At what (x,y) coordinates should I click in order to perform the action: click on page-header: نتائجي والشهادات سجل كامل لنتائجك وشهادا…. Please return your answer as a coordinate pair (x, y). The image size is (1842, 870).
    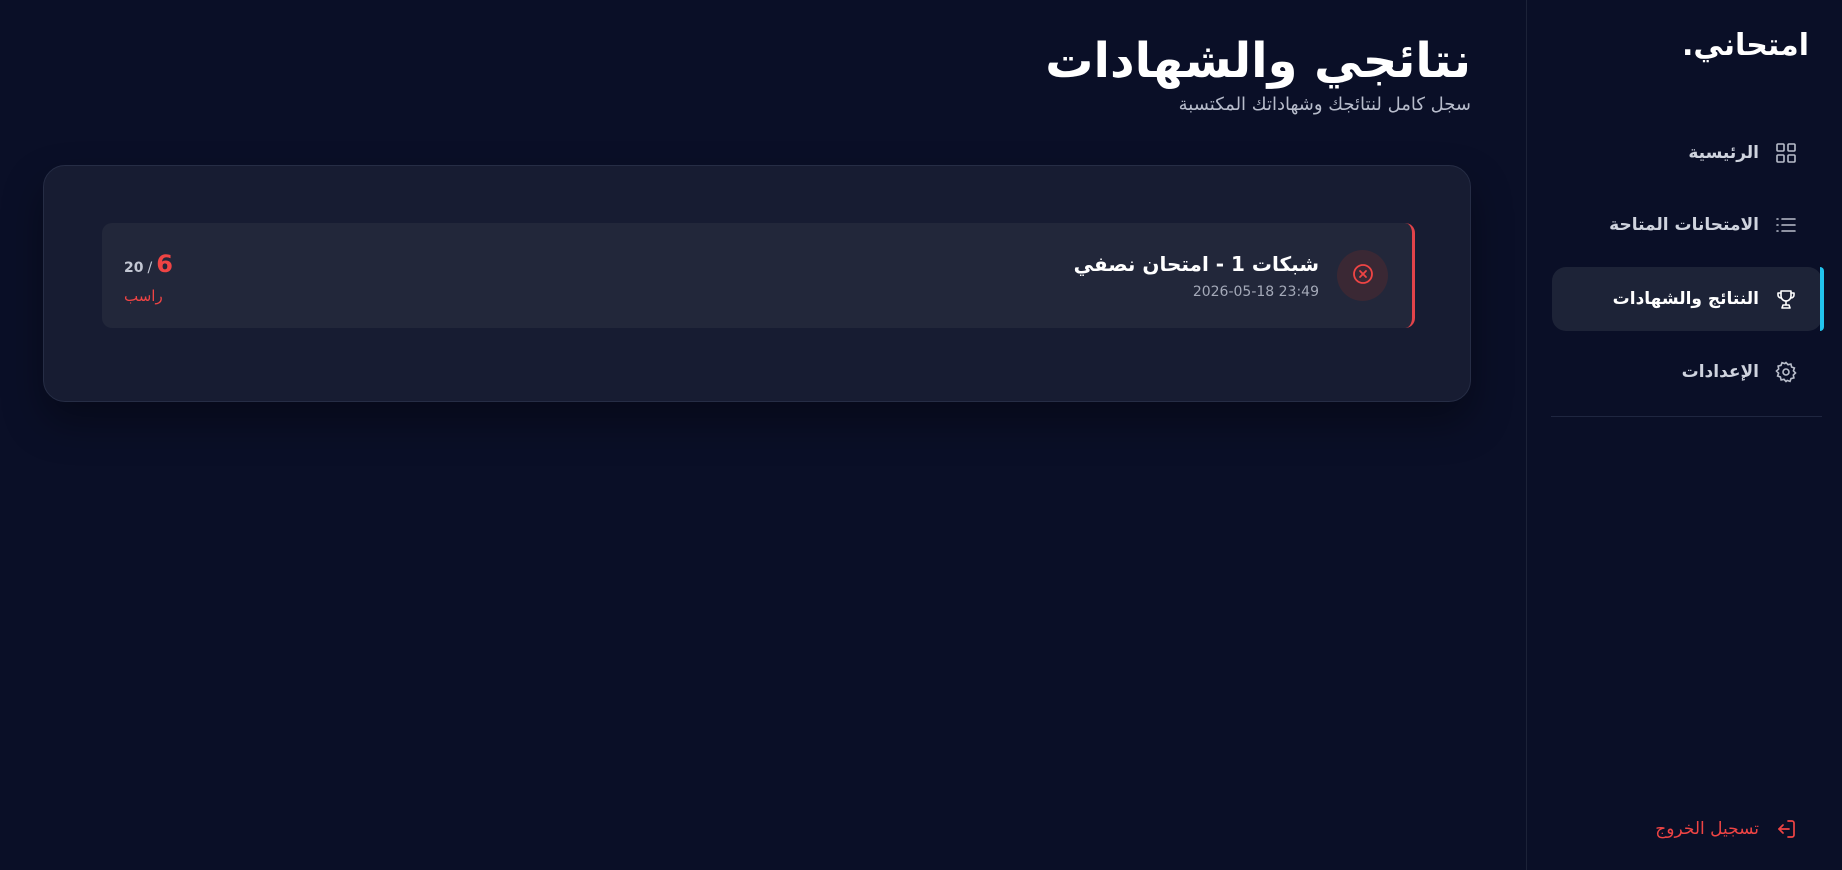
    Looking at the image, I should click on (1258, 72).